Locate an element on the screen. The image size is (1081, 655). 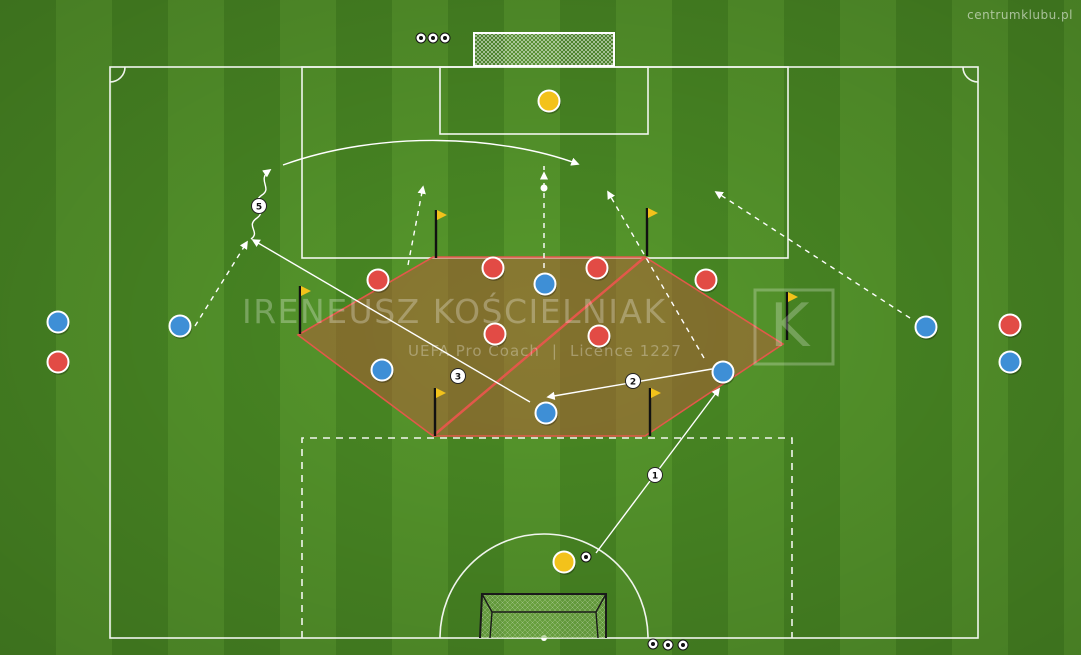
step-label-5: 5 is located at coordinates (259, 206).